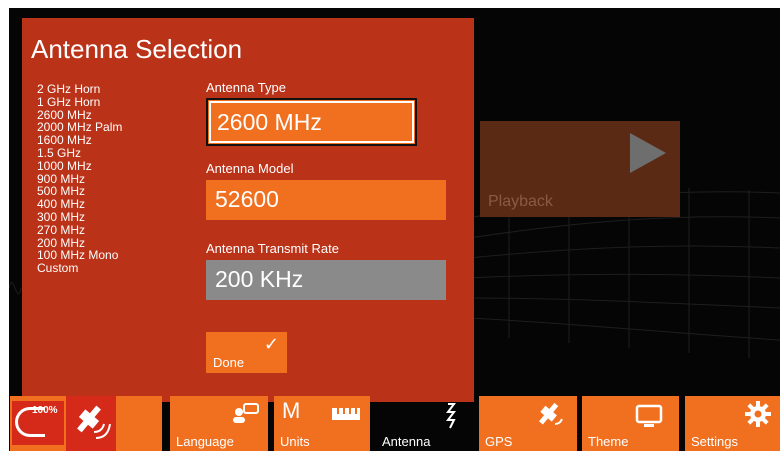 This screenshot has width=780, height=456. Describe the element at coordinates (322, 423) in the screenshot. I see `units-button: M Units` at that location.